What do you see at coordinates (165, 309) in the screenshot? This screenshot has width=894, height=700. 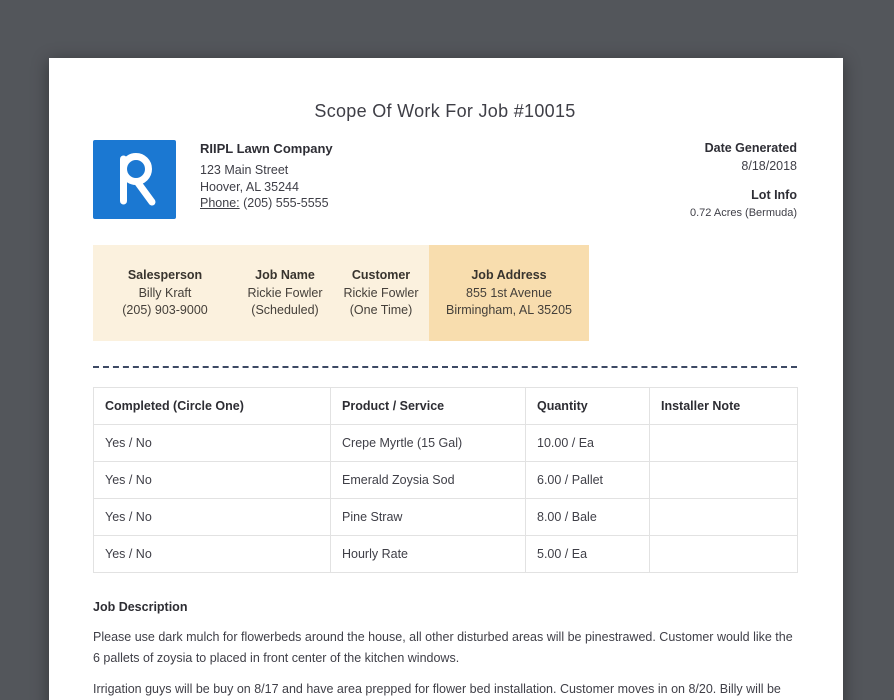 I see `salesperson-phone: (205) 903-9000` at bounding box center [165, 309].